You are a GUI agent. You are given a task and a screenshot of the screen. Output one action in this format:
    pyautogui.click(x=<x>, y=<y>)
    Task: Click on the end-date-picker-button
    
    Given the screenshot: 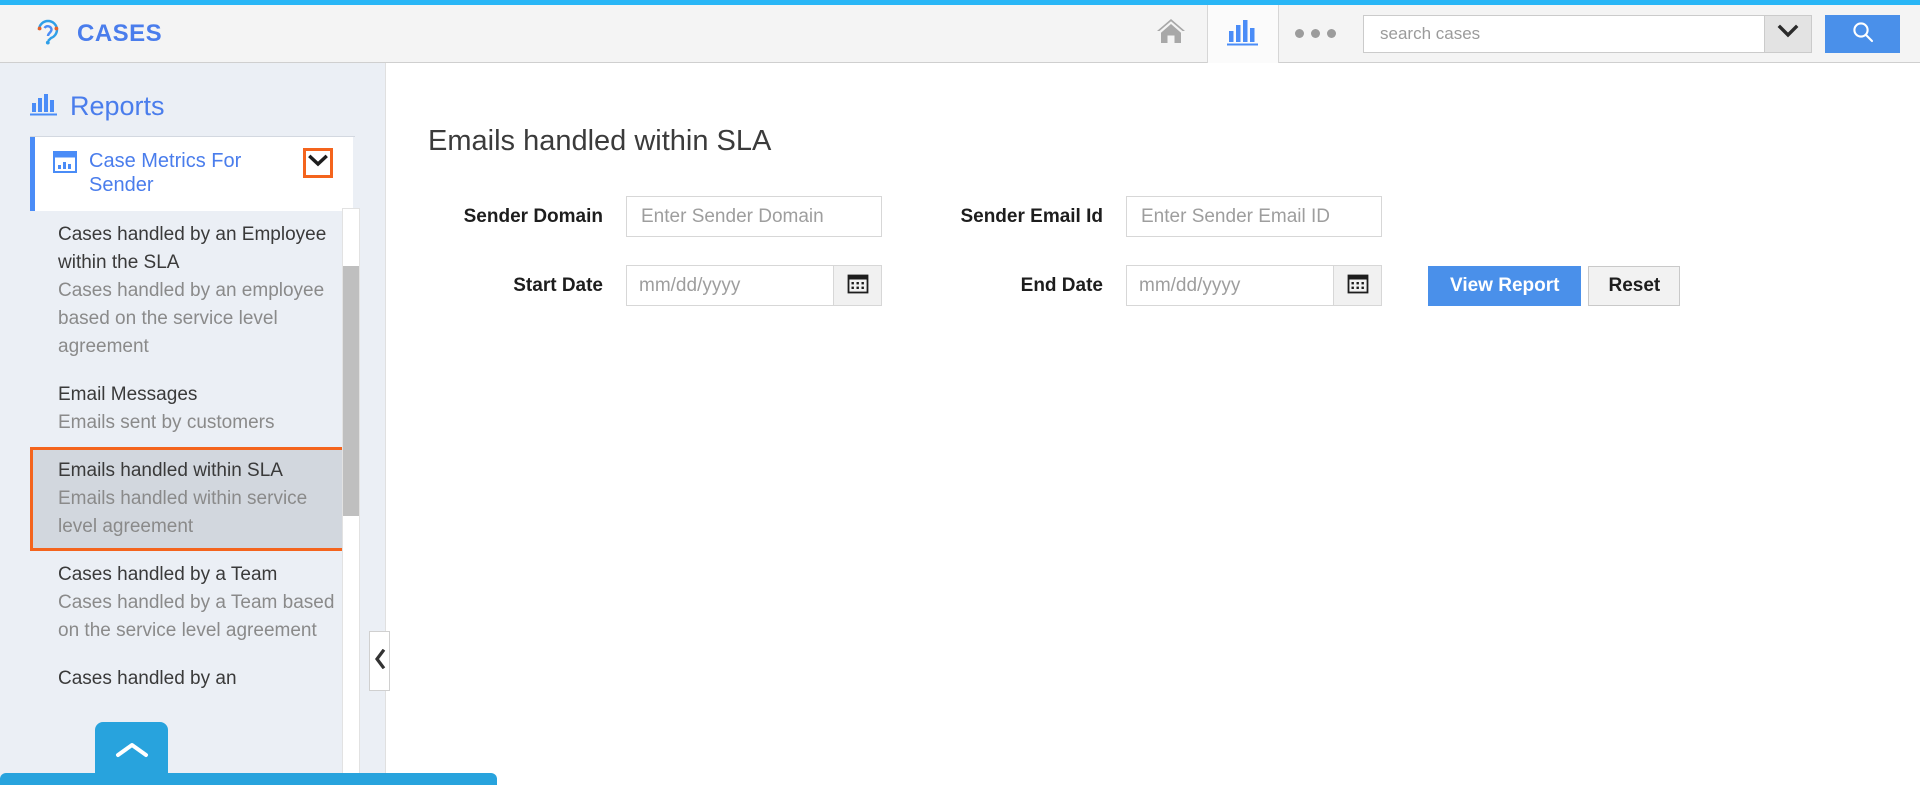 What is the action you would take?
    pyautogui.click(x=1357, y=285)
    